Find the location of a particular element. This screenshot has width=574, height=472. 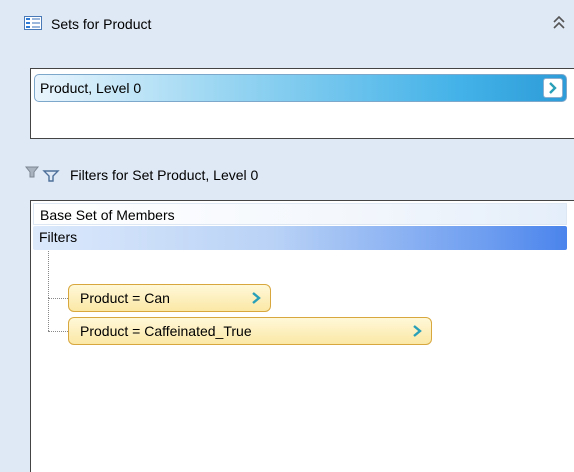

filter-chip-product-caffeinated-true: Product = Caffeinated_True is located at coordinates (250, 331).